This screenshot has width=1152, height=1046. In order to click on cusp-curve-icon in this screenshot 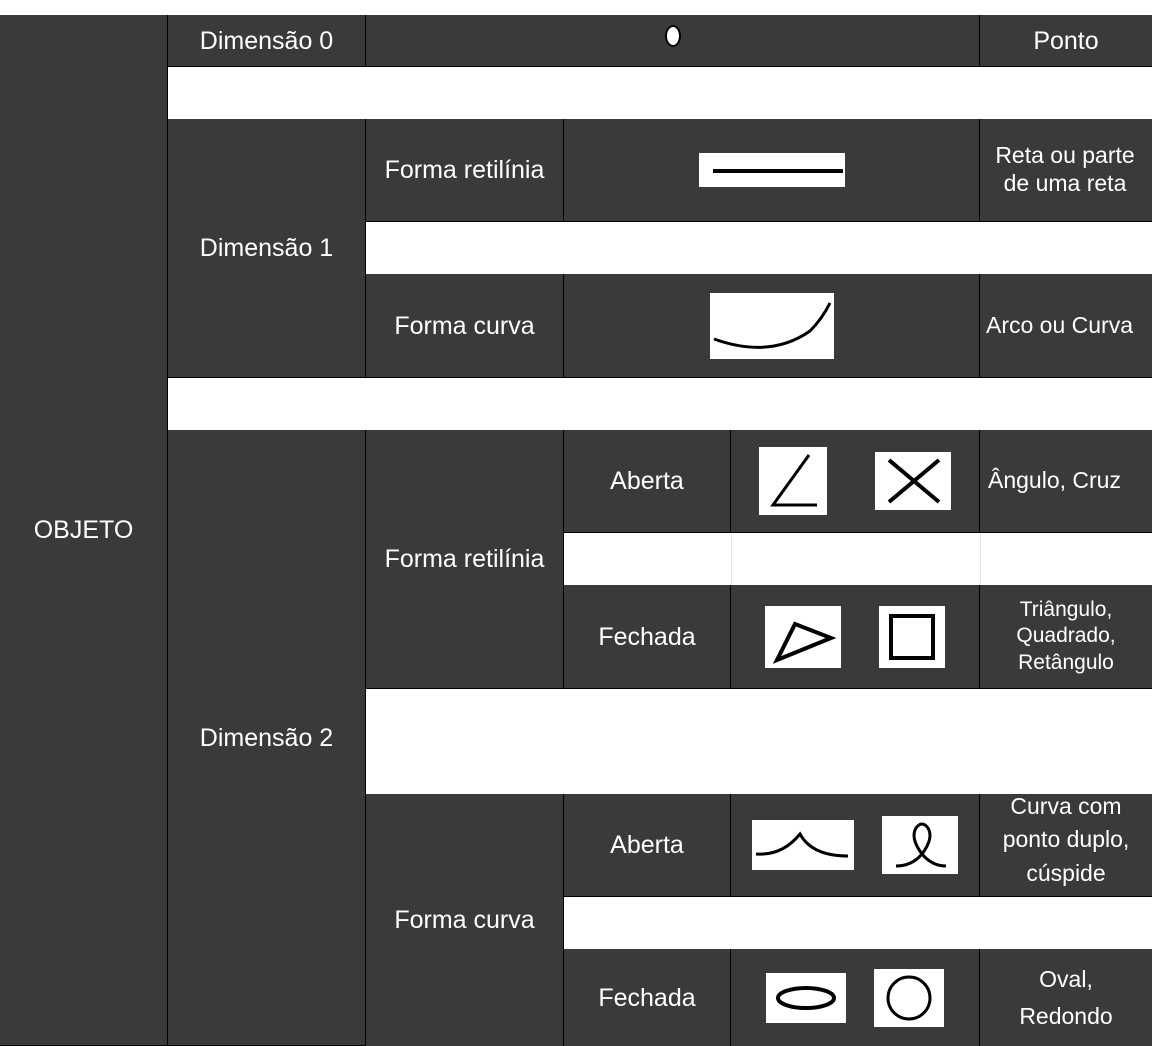, I will do `click(803, 845)`.